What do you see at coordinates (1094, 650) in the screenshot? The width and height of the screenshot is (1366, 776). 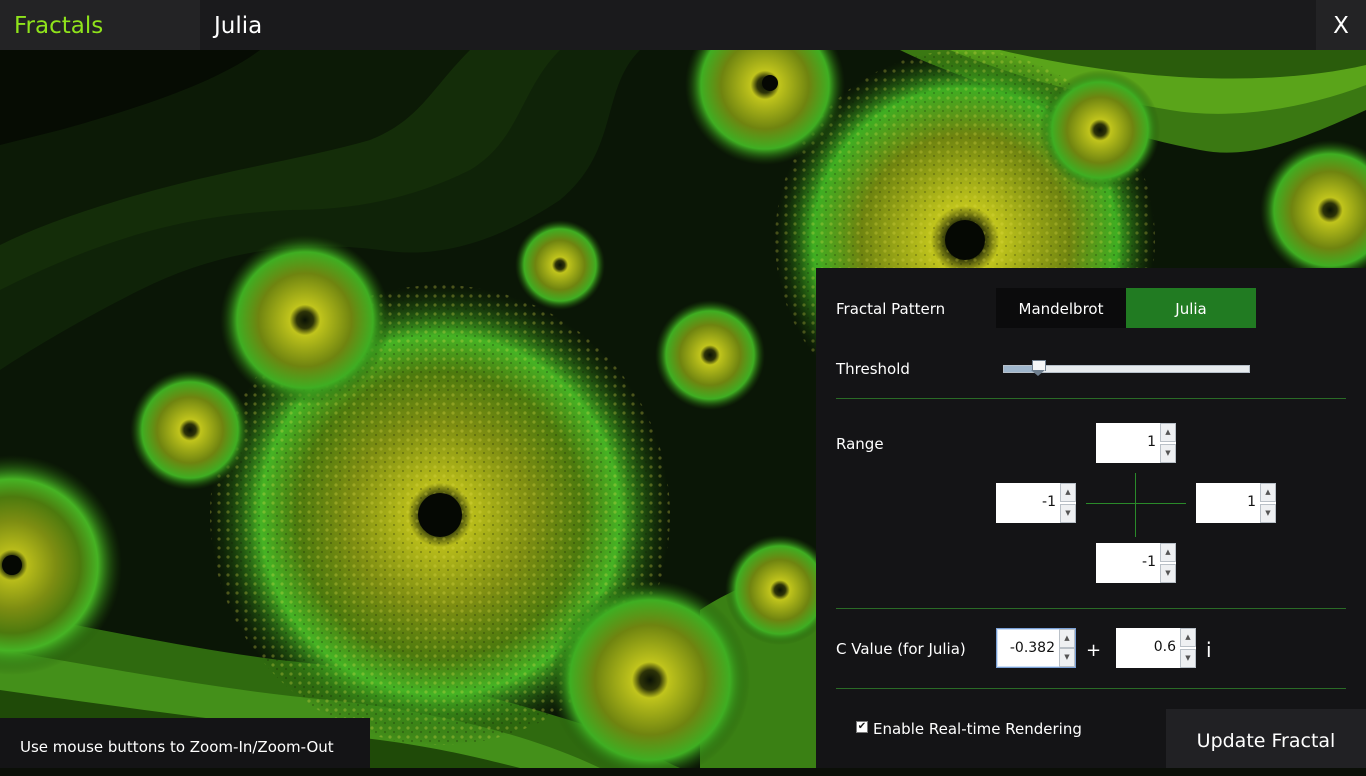 I see `plus-sign: +` at bounding box center [1094, 650].